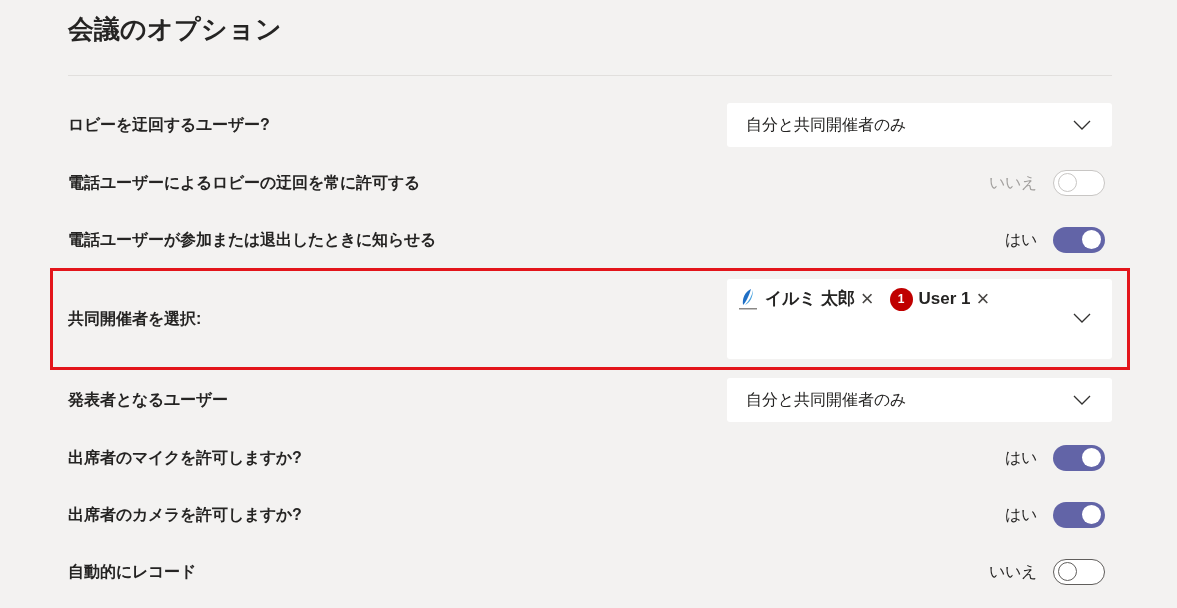 This screenshot has width=1177, height=608. What do you see at coordinates (132, 571) in the screenshot?
I see `option-label: 自動的にレコード` at bounding box center [132, 571].